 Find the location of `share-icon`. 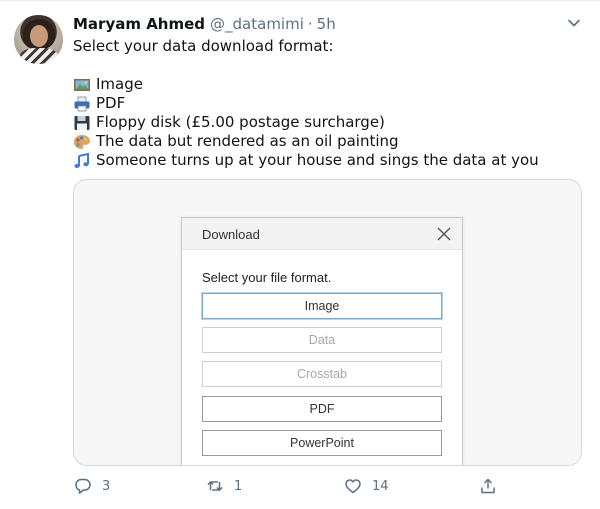

share-icon is located at coordinates (488, 486).